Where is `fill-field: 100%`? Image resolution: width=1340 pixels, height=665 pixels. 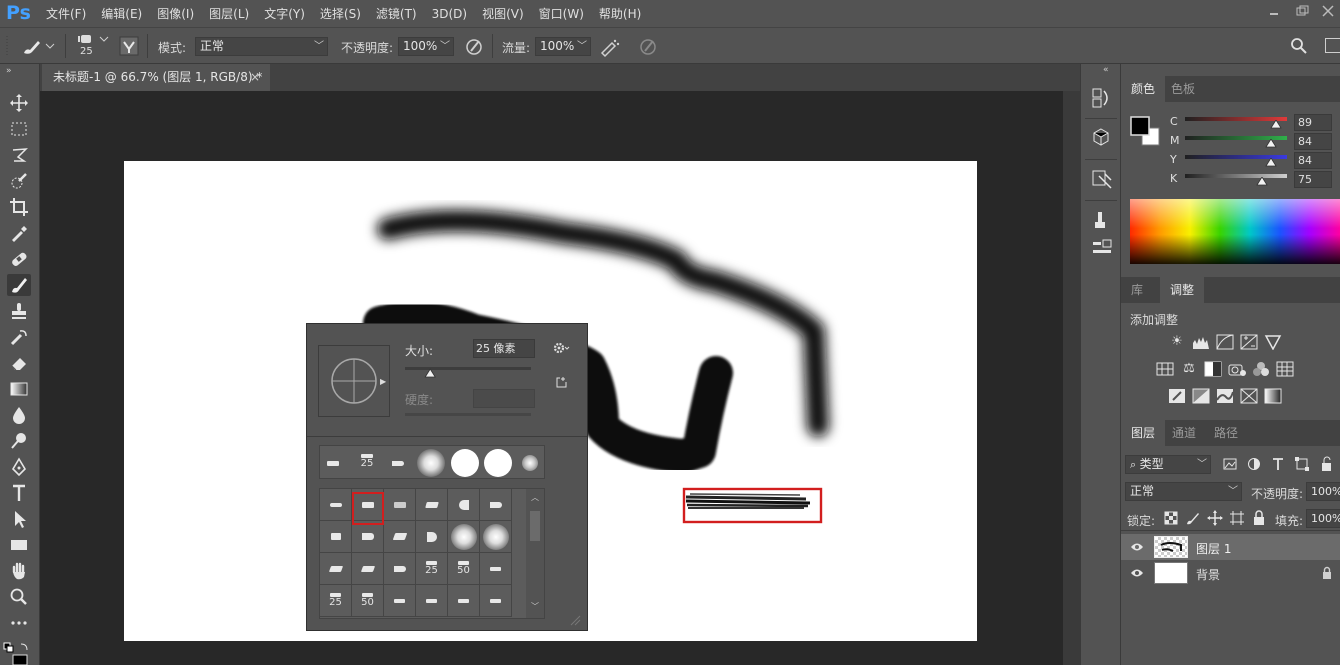 fill-field: 100% is located at coordinates (1323, 518).